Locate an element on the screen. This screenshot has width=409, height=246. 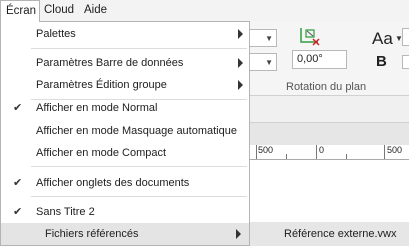
menu-item-label: Paramètres Édition groupe is located at coordinates (101, 85).